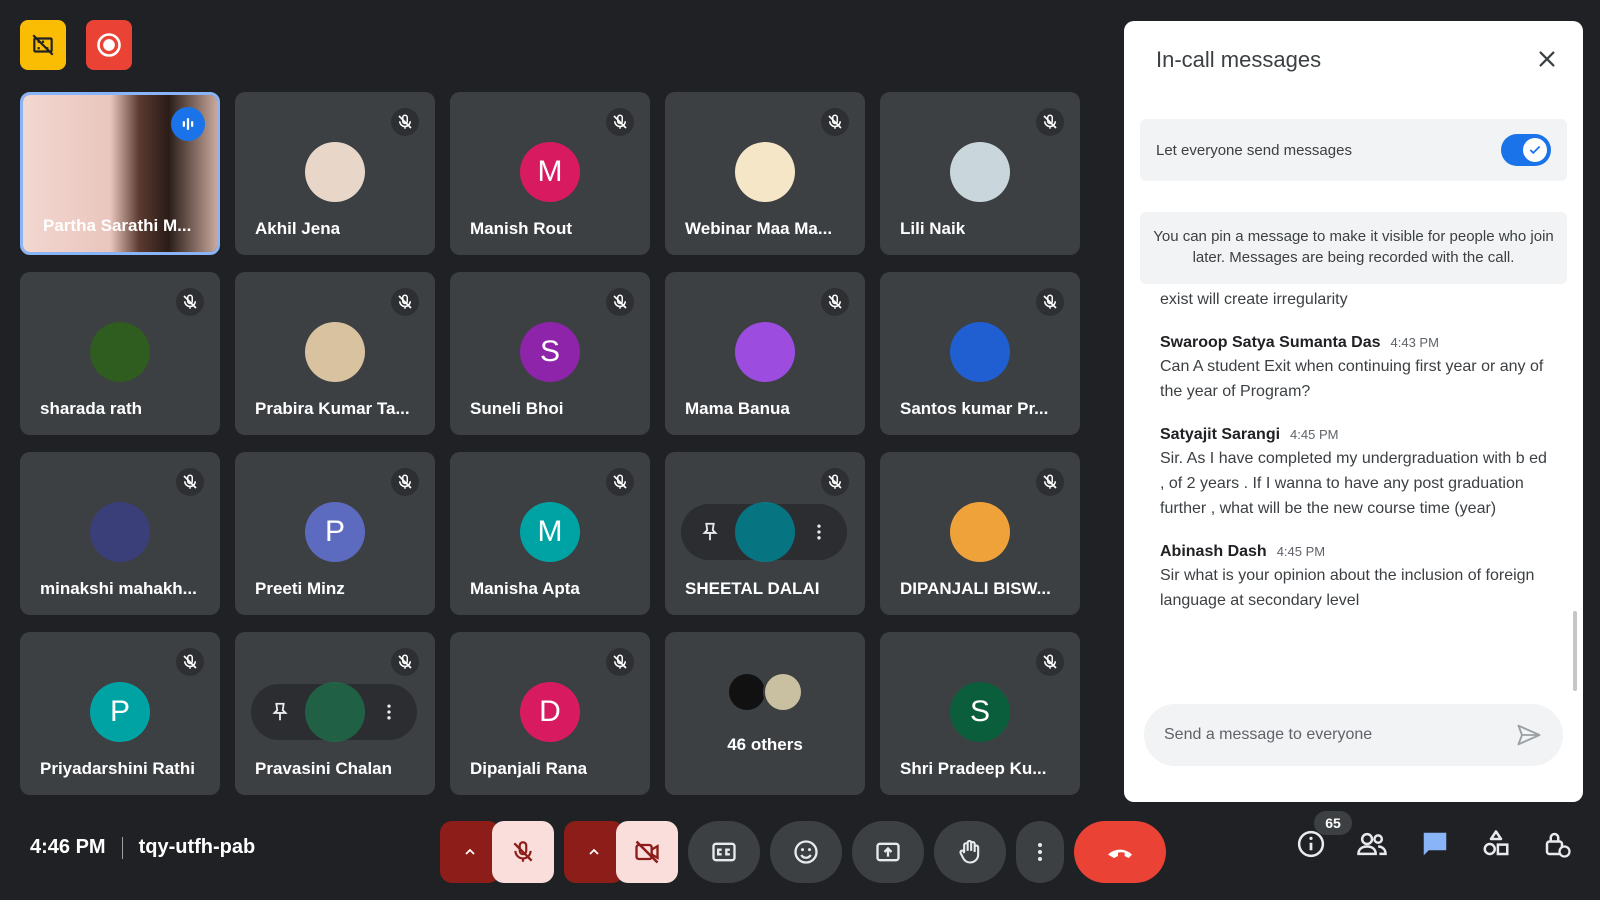 This screenshot has height=900, width=1600. I want to click on avatar-initial: M, so click(550, 171).